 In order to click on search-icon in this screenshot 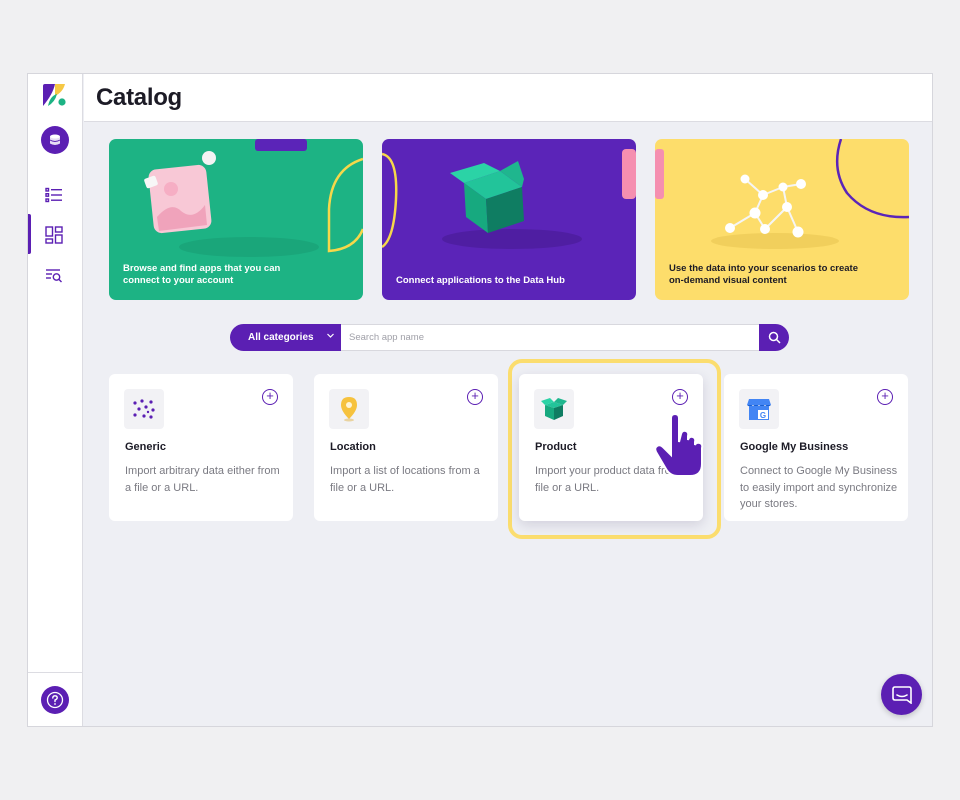, I will do `click(774, 337)`.